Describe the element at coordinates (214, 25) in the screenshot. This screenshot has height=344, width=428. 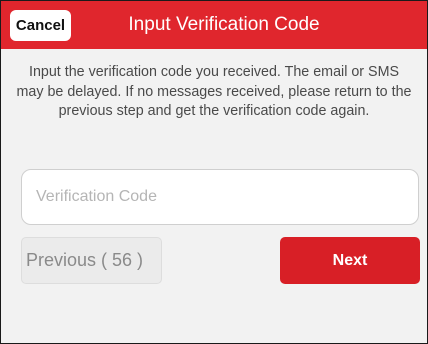
I see `title-bar: Input Verification Code Cancel` at that location.